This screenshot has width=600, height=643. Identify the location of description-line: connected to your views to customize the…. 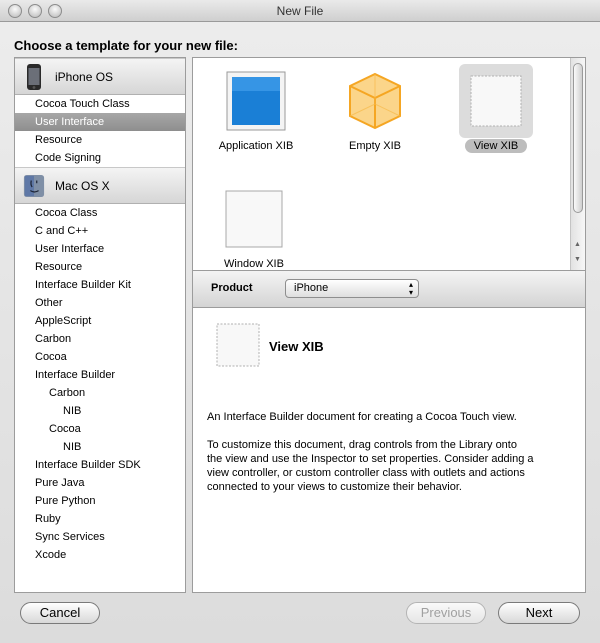
(334, 487).